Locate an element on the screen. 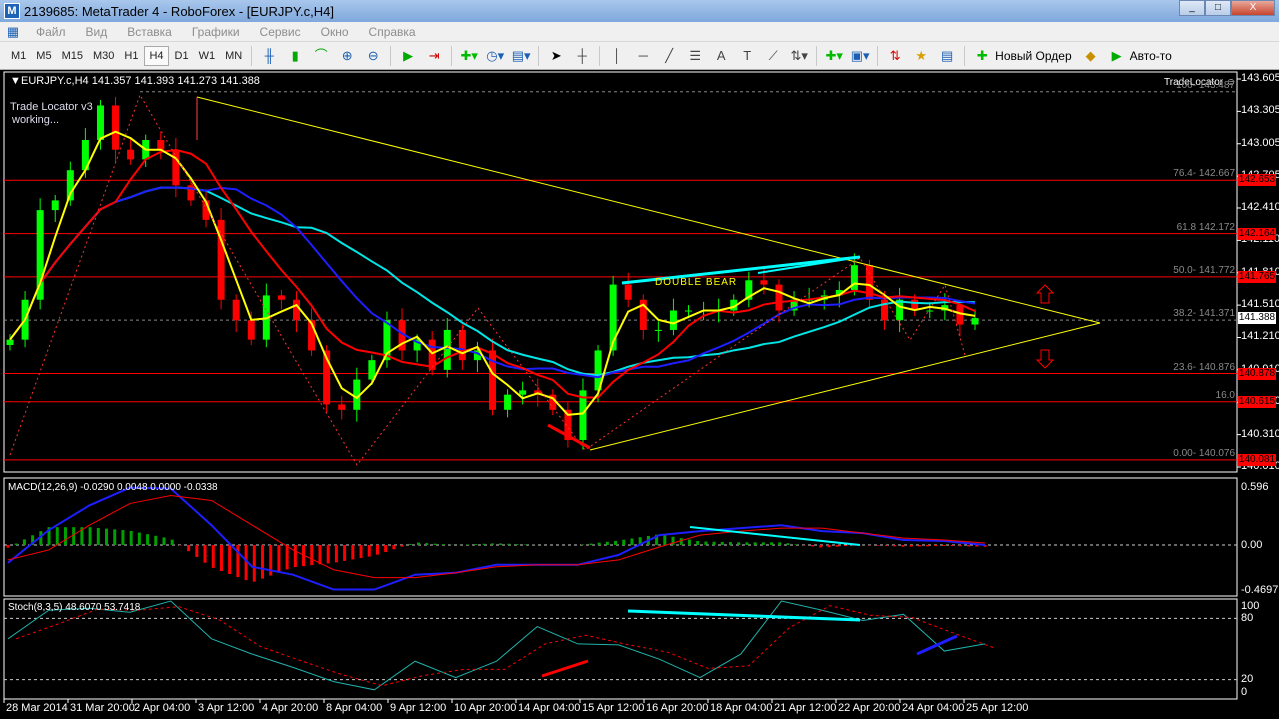  stoch-label: Stoch(8,3,5) 48.6070 53.7418 is located at coordinates (74, 607).